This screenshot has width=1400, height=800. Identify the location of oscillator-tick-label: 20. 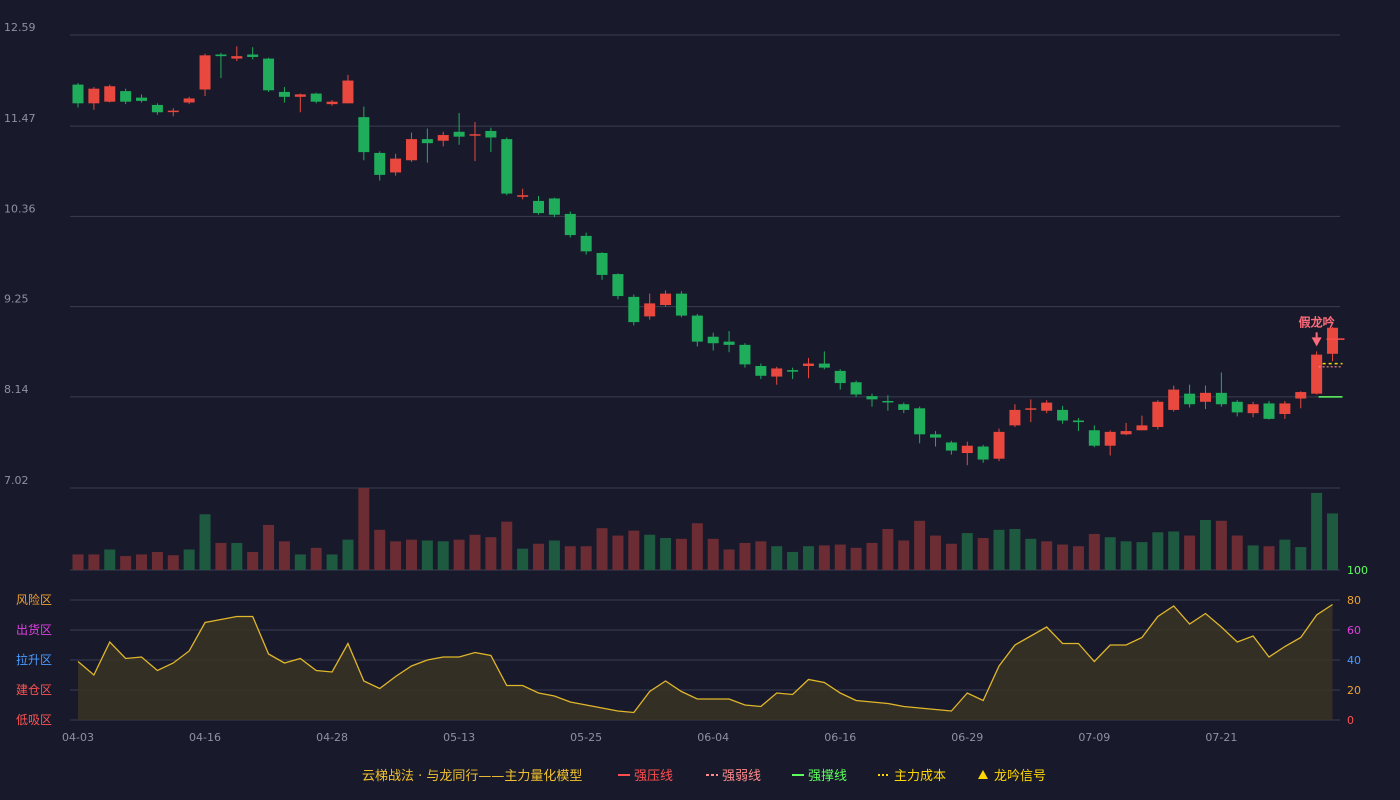
(1354, 690).